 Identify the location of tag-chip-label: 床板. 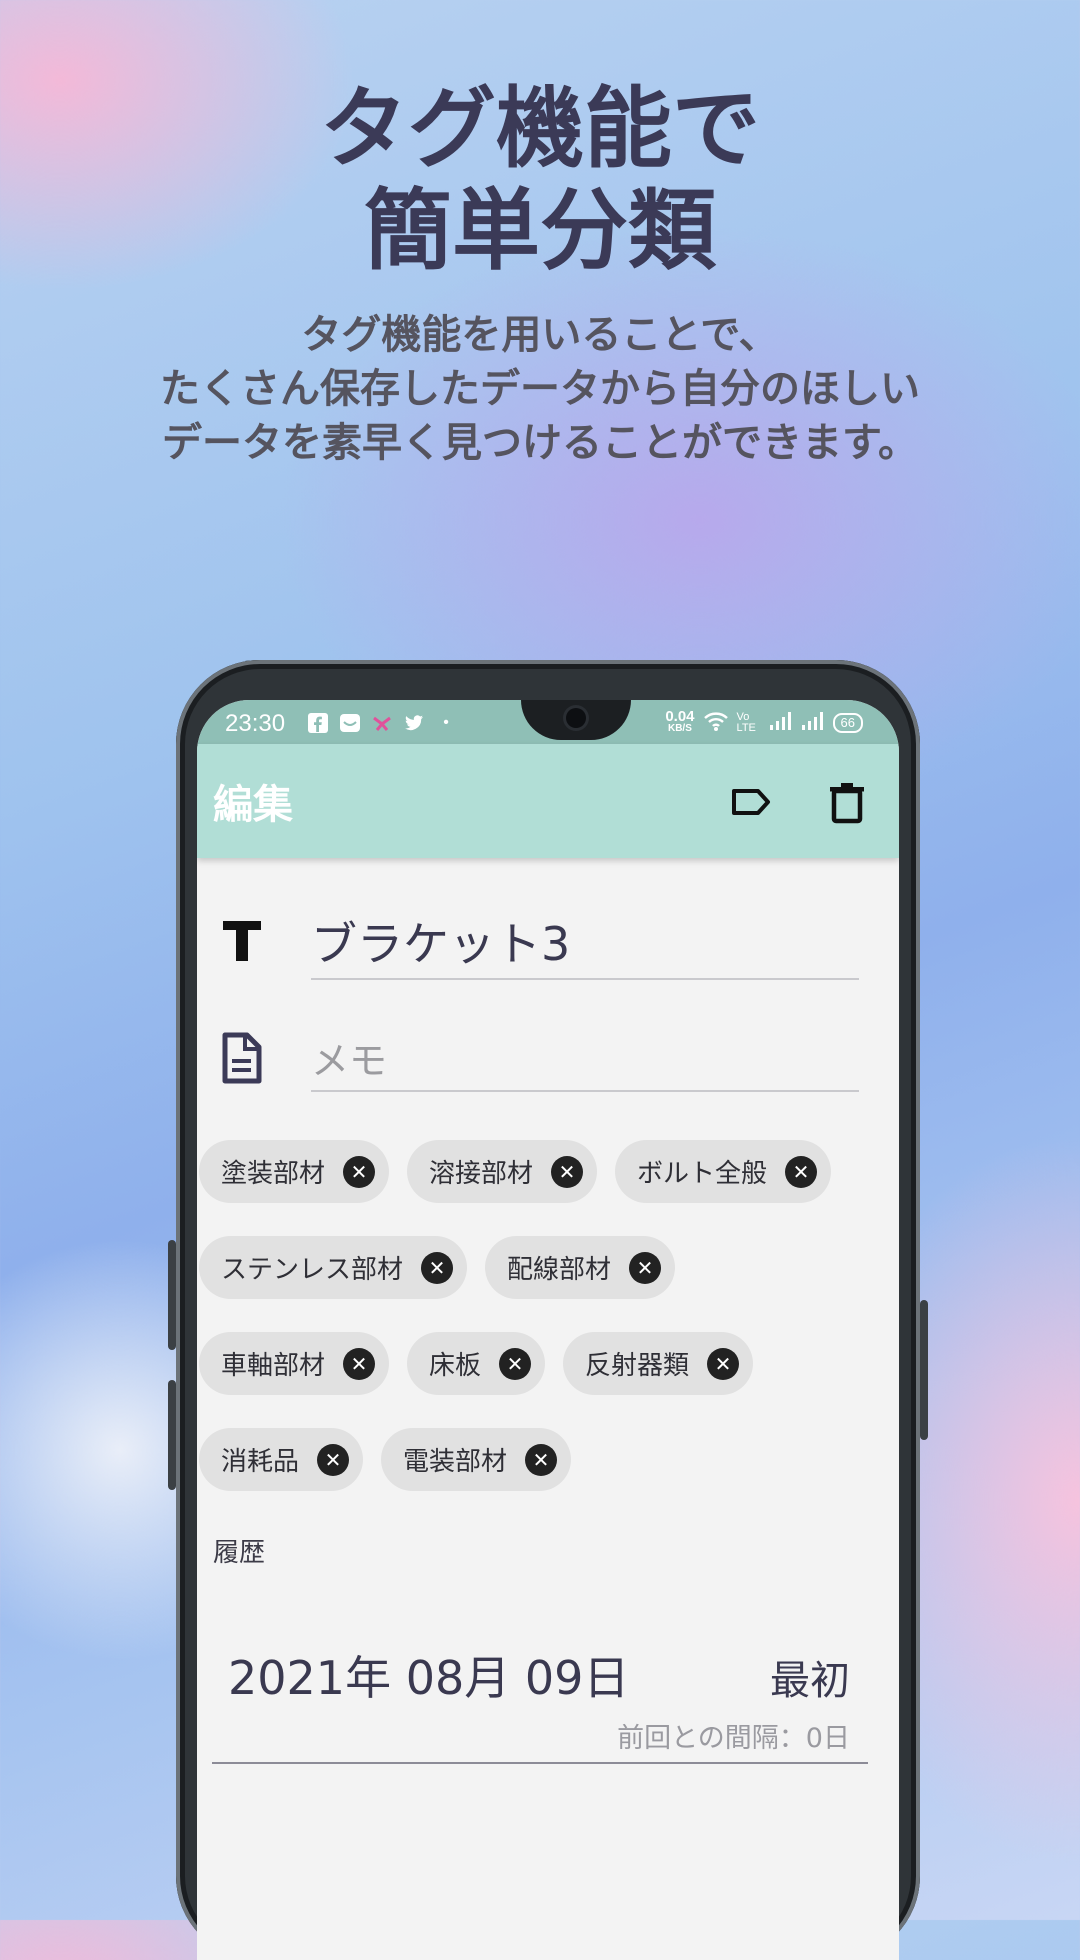
(455, 1366).